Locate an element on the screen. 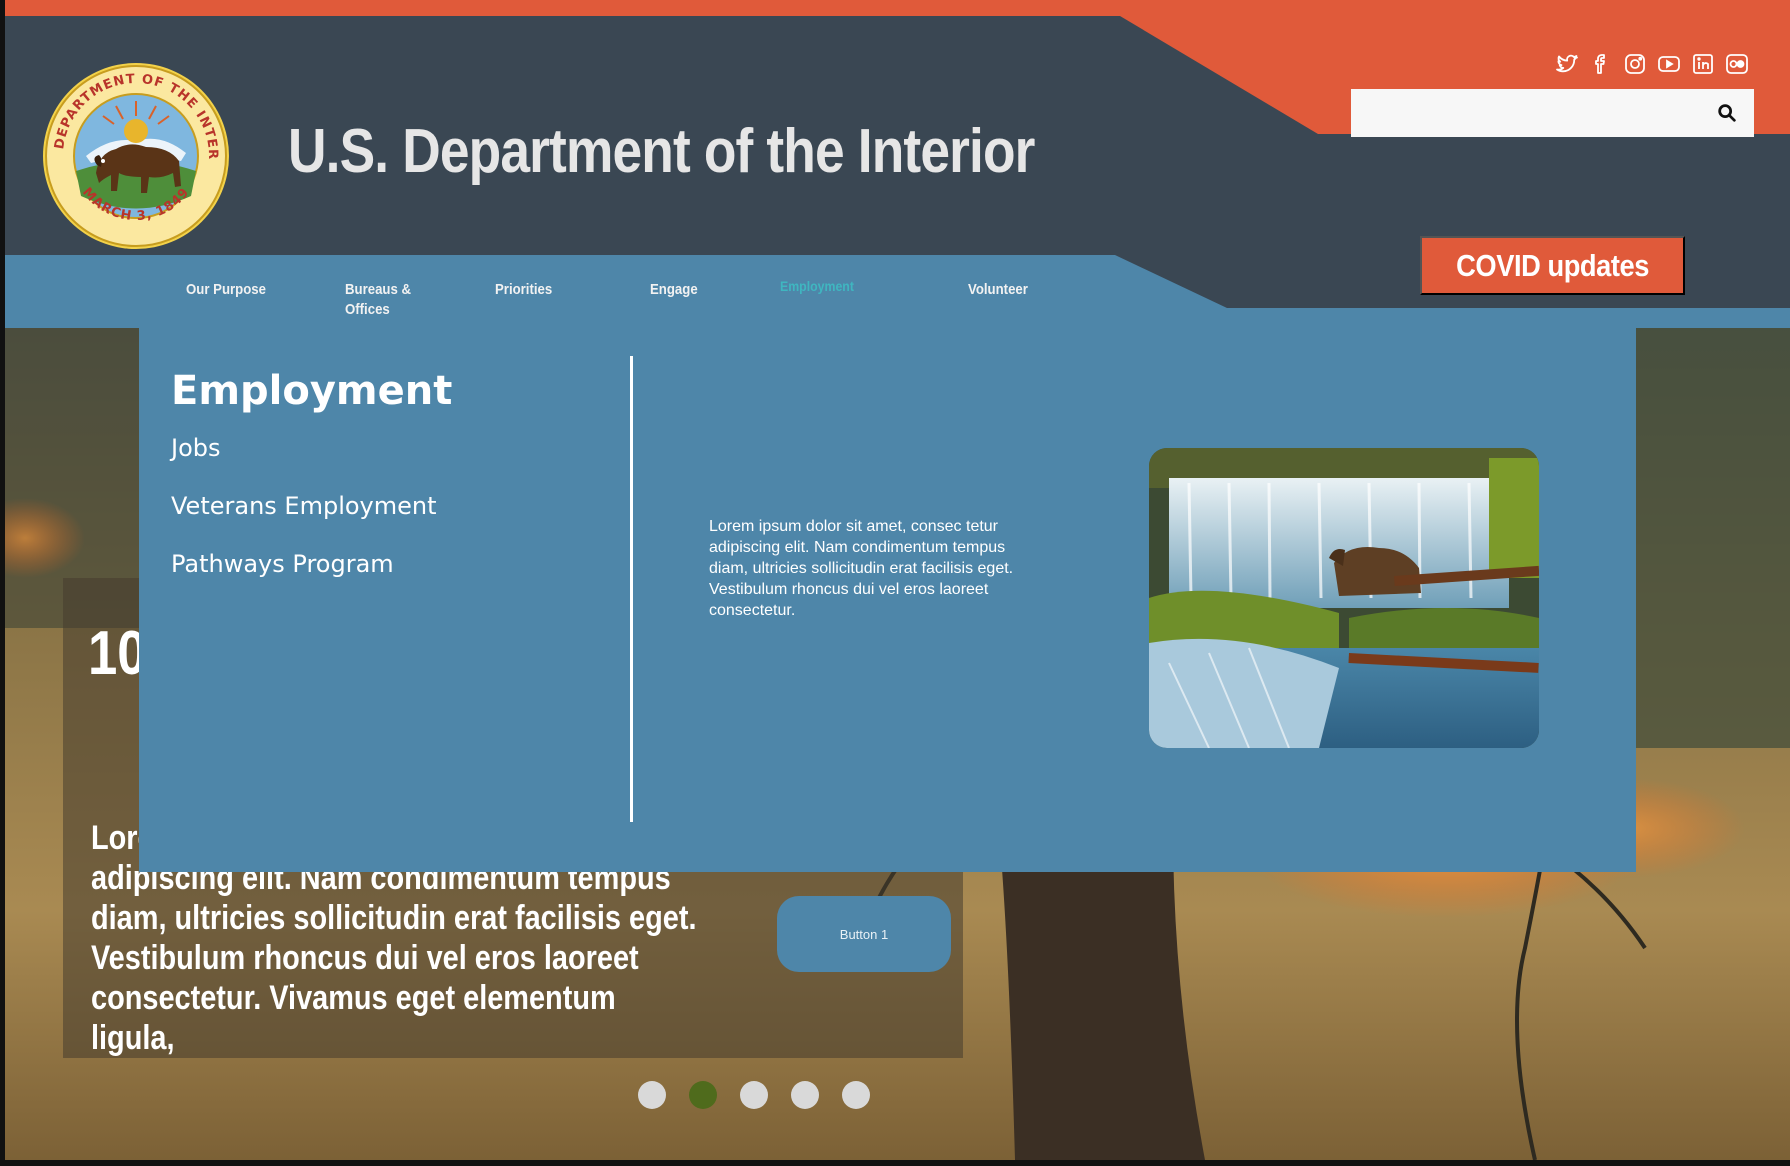  menu-divider is located at coordinates (631, 589).